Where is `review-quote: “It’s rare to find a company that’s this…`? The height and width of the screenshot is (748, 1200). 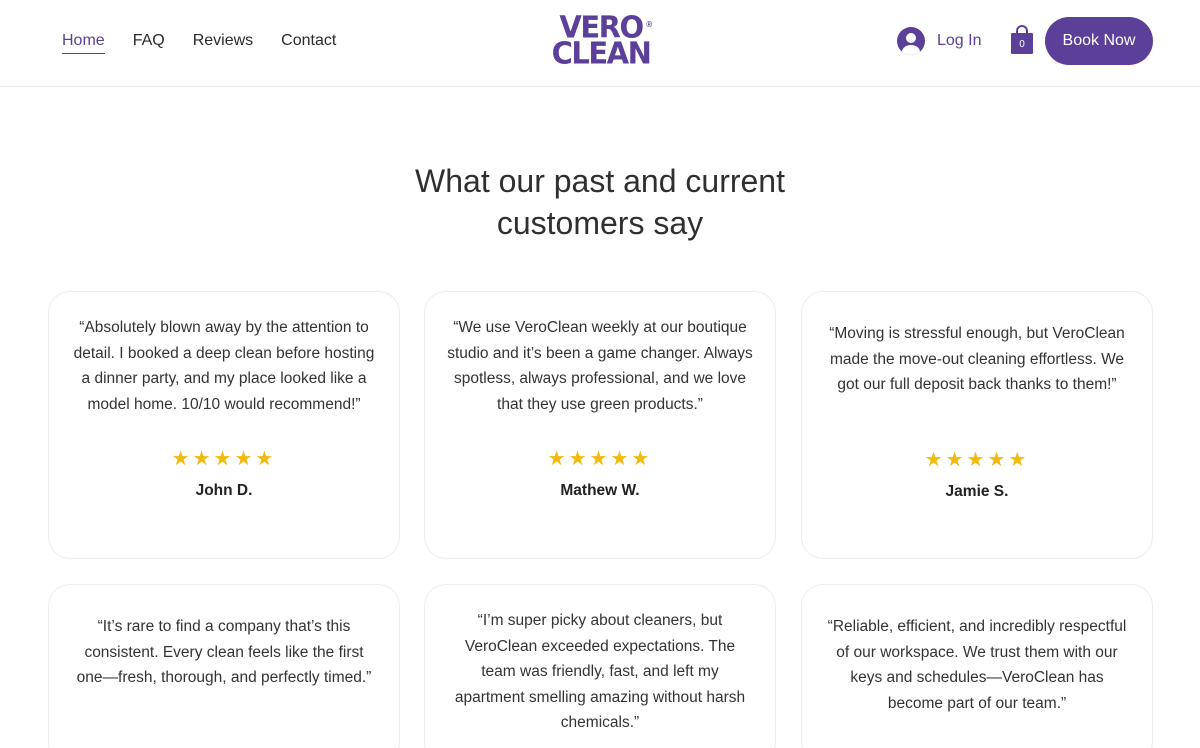 review-quote: “It’s rare to find a company that’s this… is located at coordinates (224, 652).